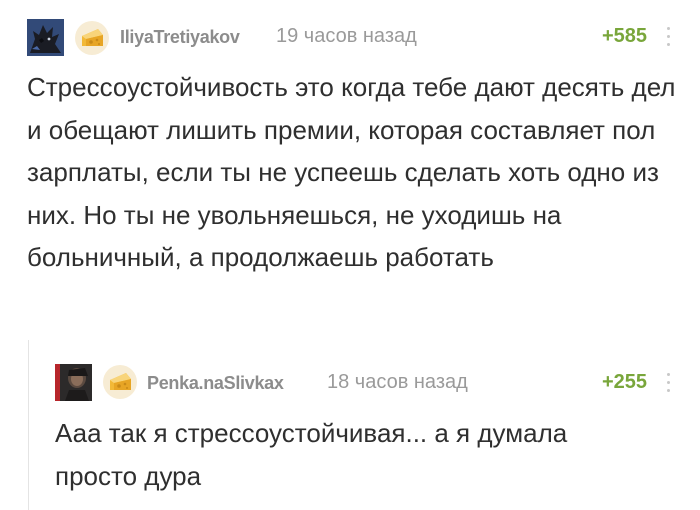  What do you see at coordinates (397, 382) in the screenshot?
I see `comment-time: 18 часов назад` at bounding box center [397, 382].